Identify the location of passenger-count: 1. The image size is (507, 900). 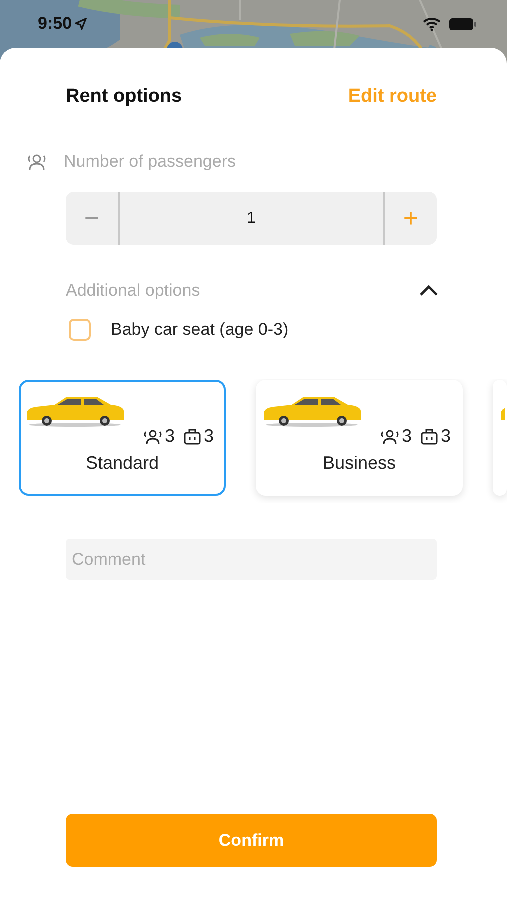
(251, 218).